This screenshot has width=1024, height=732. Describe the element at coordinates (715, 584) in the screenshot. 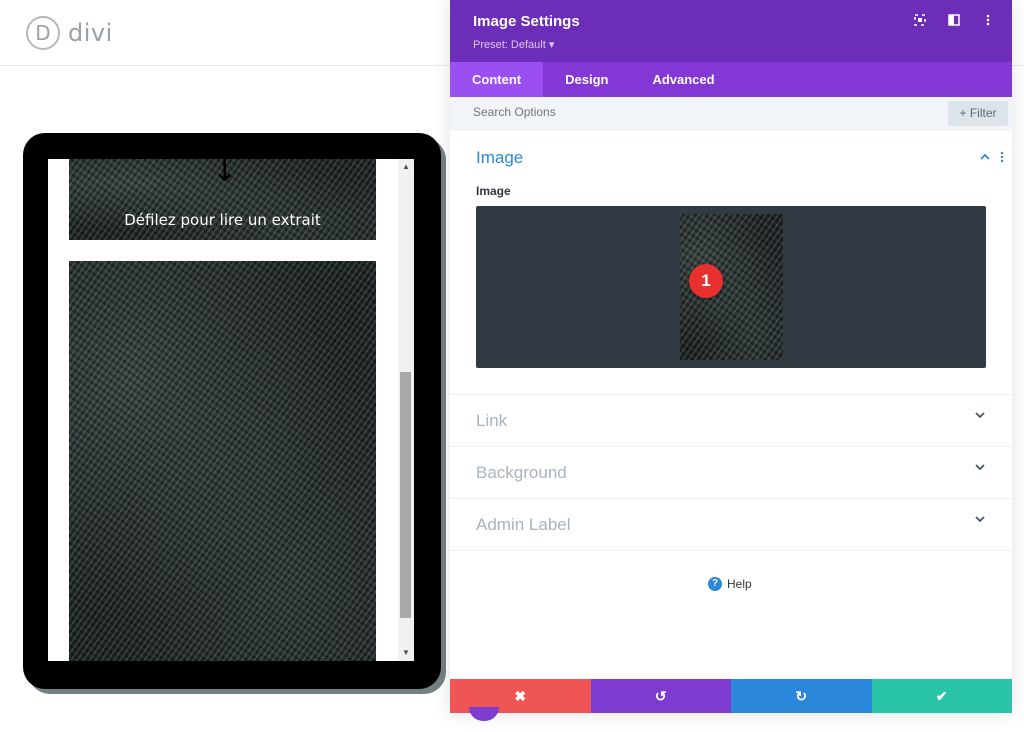

I see `help-icon: ?` at that location.